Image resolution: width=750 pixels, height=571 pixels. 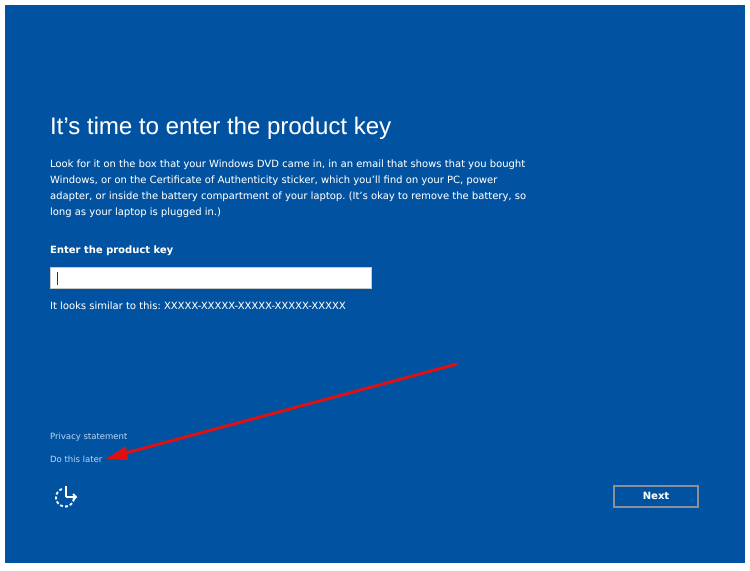 I want to click on description-text: Look for it on the box that your Windows DVD came in, in an email that shows that you bought Windows, or on the Certificate of Authenticity sticker, which you’ll find on your PC, power adapter, or inside the battery compartment of your laptop. (It’s okay to remove the battery, so long as your laptop is plugged in.), so click(x=289, y=189).